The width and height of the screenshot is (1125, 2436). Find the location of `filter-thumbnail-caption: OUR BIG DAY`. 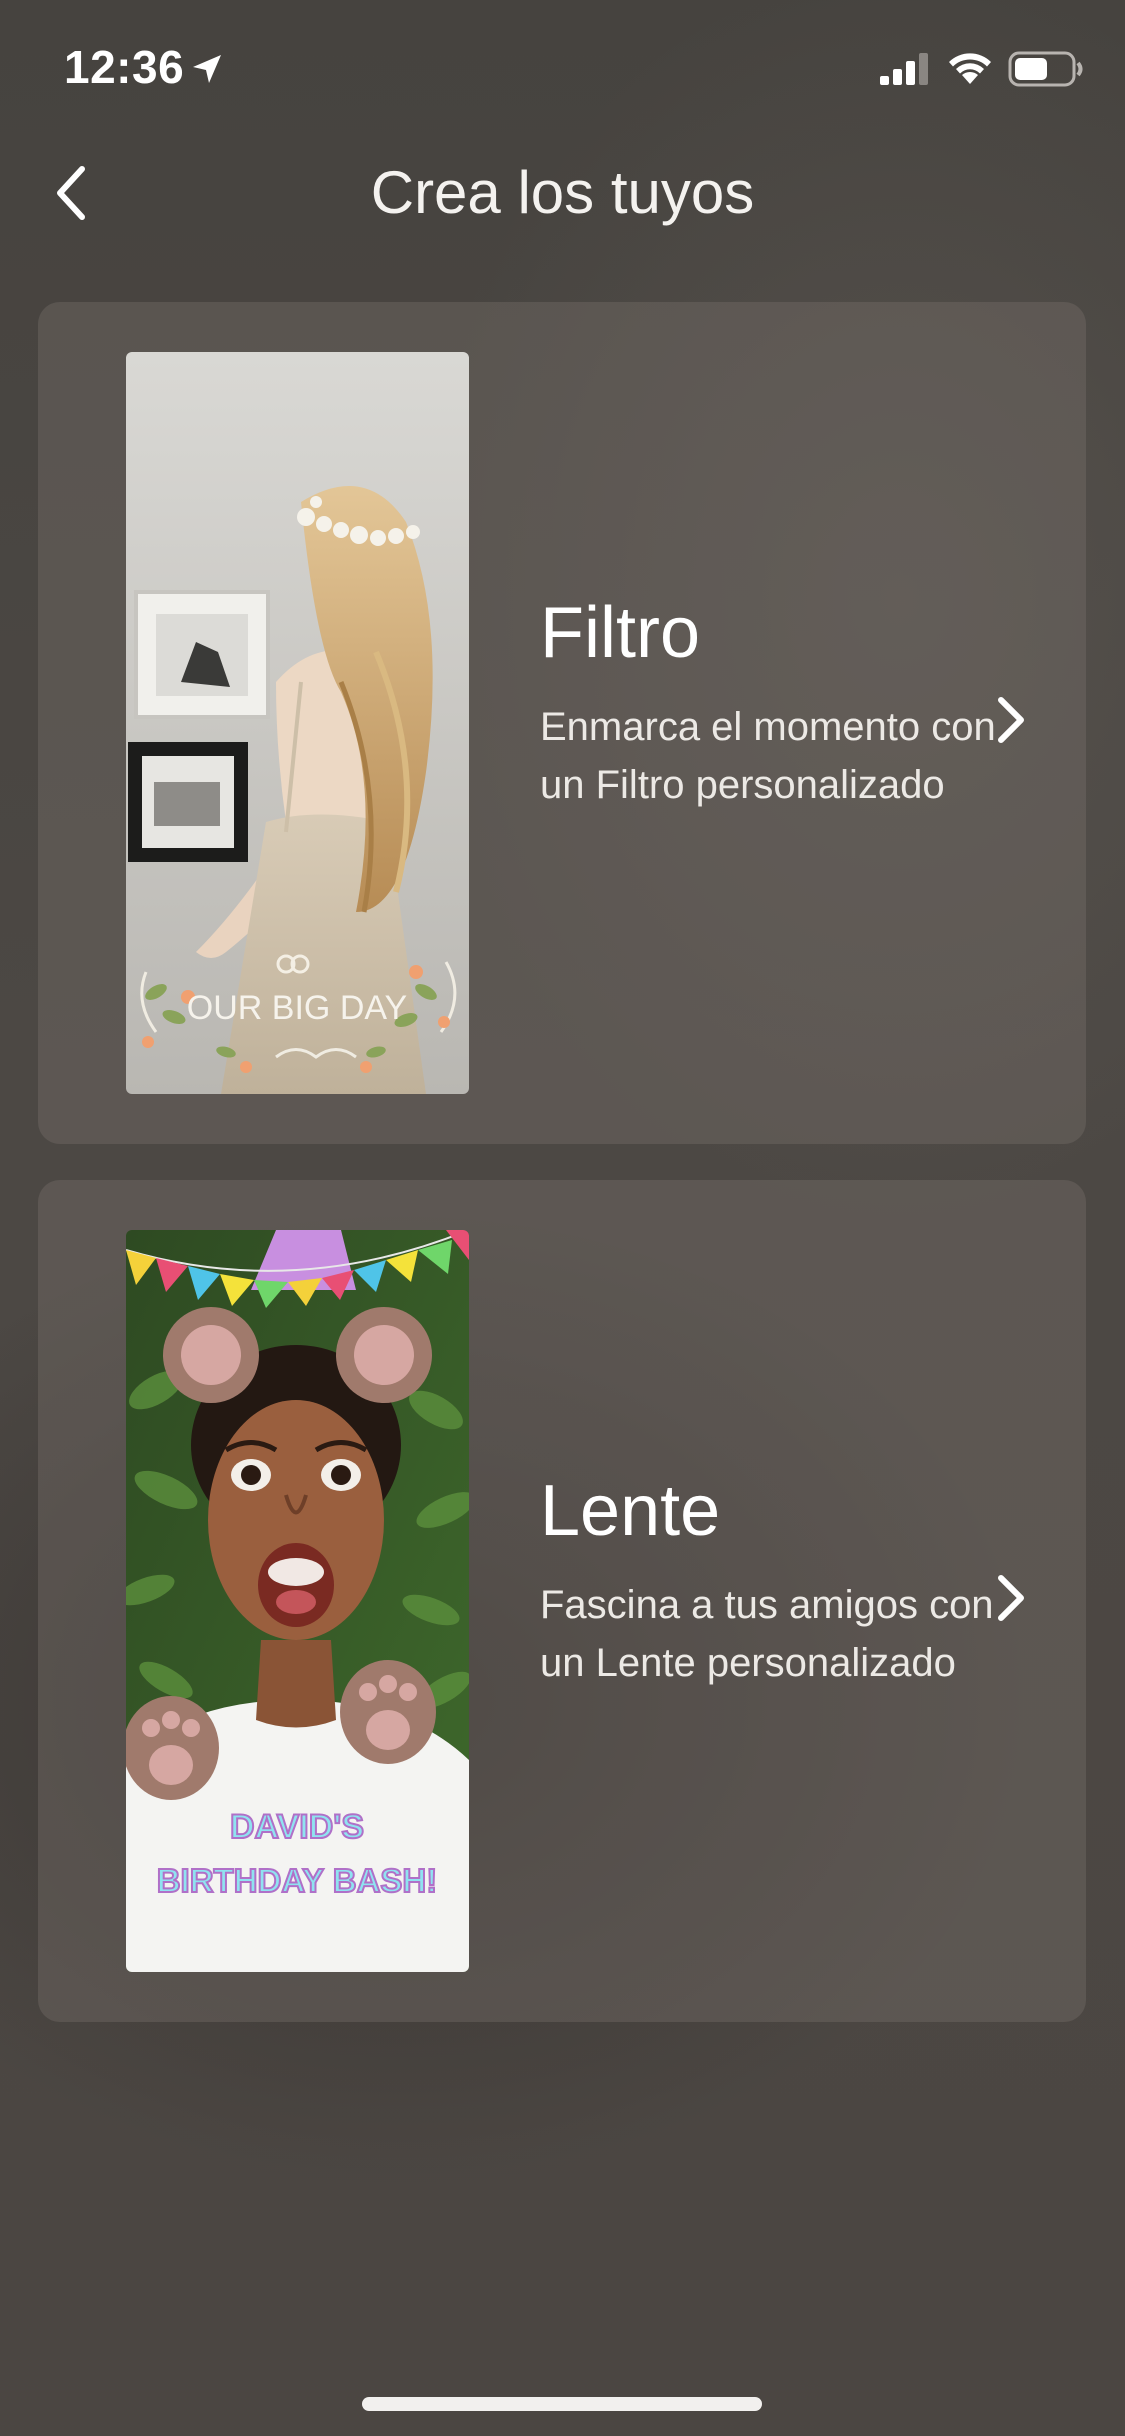

filter-thumbnail-caption: OUR BIG DAY is located at coordinates (297, 1008).